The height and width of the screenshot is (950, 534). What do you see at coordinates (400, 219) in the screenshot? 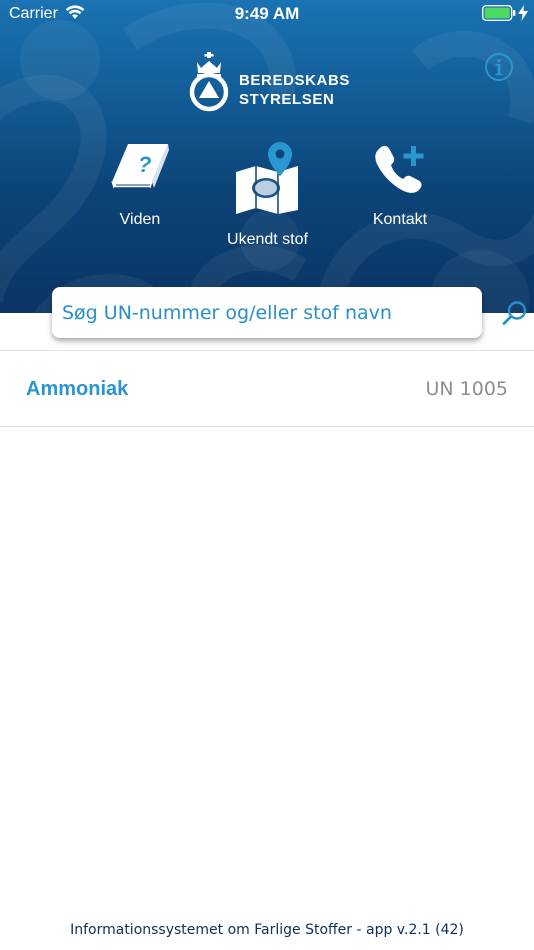
I see `nav-kontakt-label: Kontakt` at bounding box center [400, 219].